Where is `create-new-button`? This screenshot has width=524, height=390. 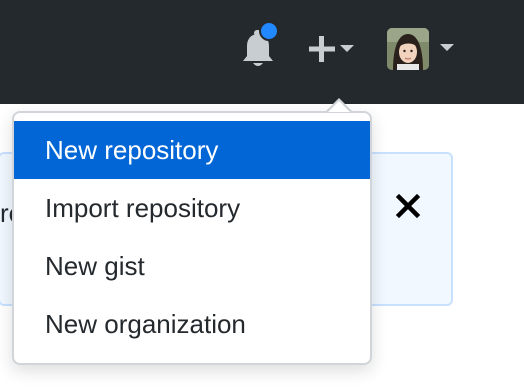
create-new-button is located at coordinates (333, 50).